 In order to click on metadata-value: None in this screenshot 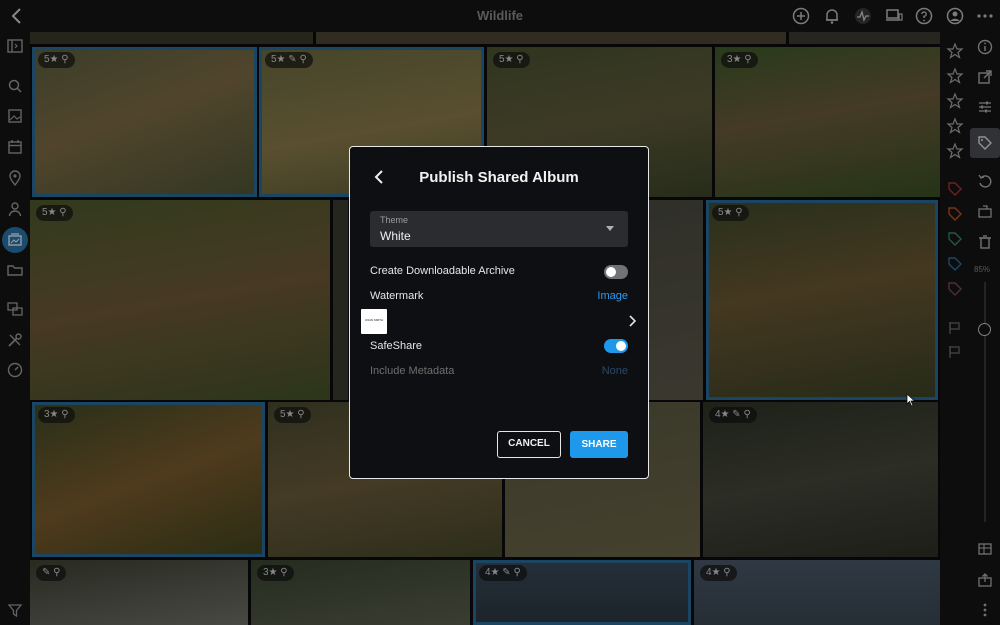, I will do `click(614, 371)`.